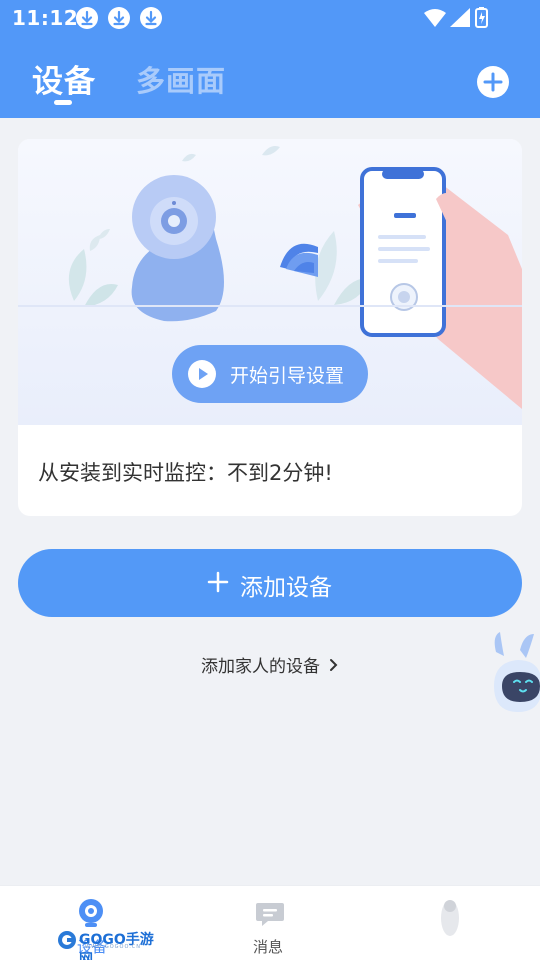 The width and height of the screenshot is (540, 960). Describe the element at coordinates (202, 374) in the screenshot. I see `play-icon` at that location.